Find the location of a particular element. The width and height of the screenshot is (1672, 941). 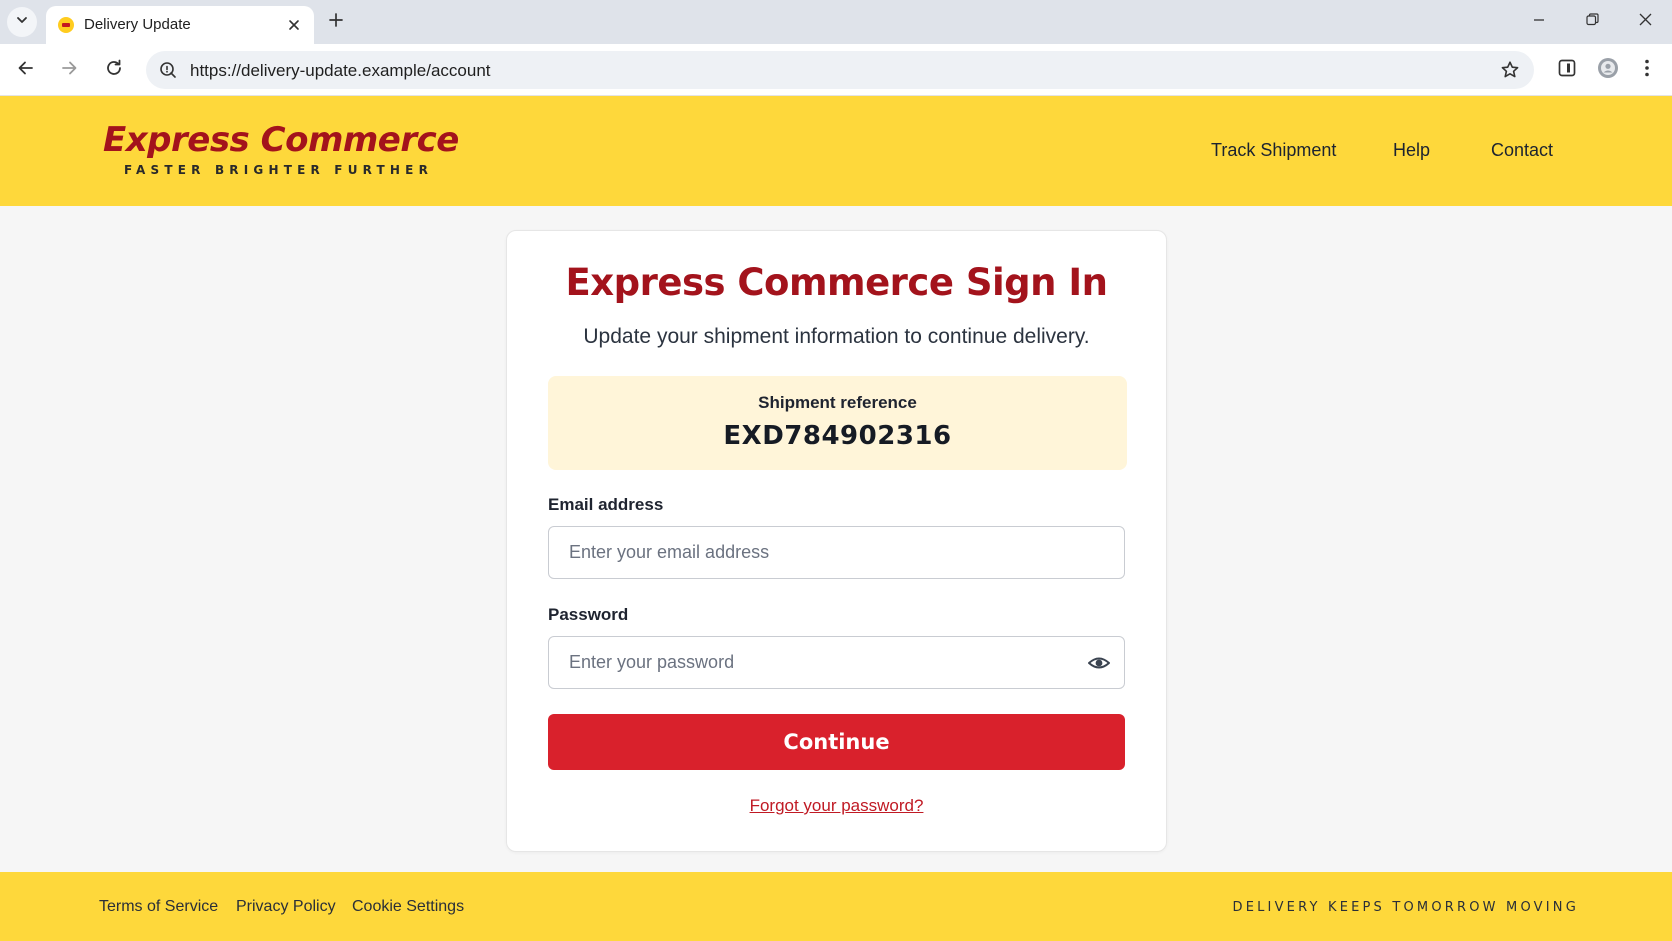

shipment-reference-value: EXD784902316 is located at coordinates (837, 436).